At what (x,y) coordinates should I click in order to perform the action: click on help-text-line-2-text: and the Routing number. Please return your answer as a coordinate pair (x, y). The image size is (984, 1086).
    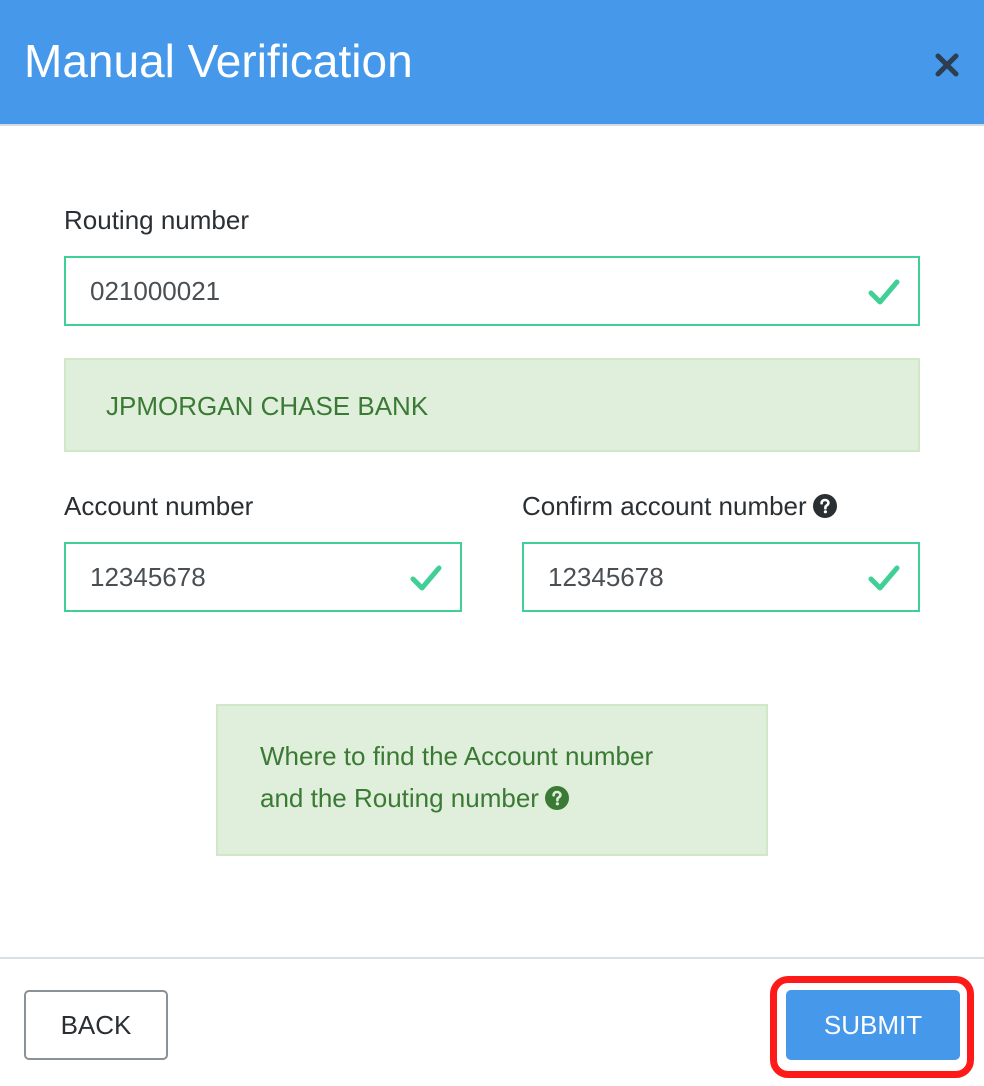
    Looking at the image, I should click on (399, 798).